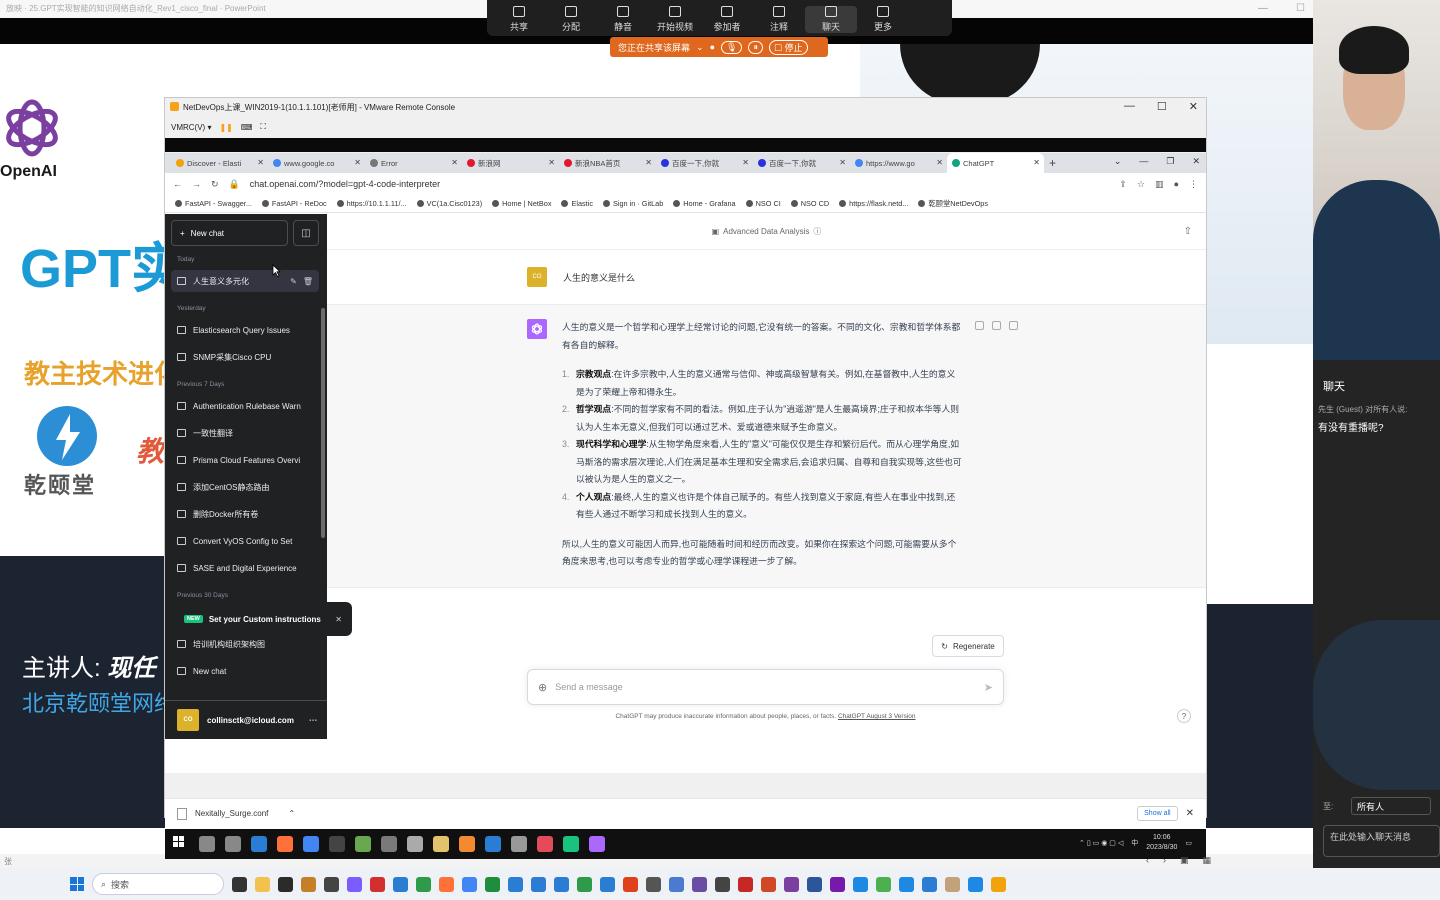 The width and height of the screenshot is (1440, 900). Describe the element at coordinates (1123, 184) in the screenshot. I see `share-icon: ⇪` at that location.